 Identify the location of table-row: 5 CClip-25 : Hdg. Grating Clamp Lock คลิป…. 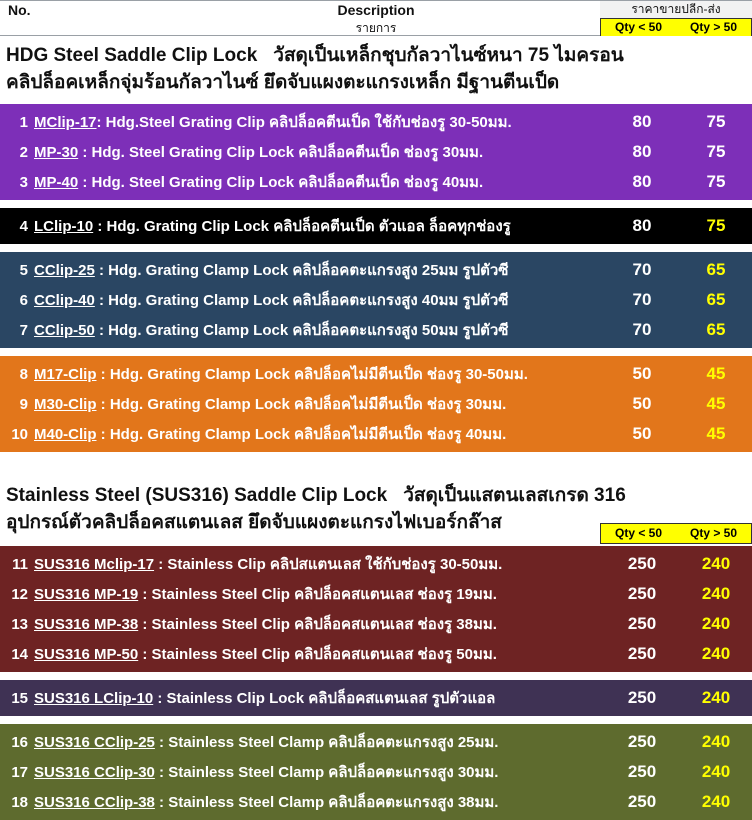
(376, 270).